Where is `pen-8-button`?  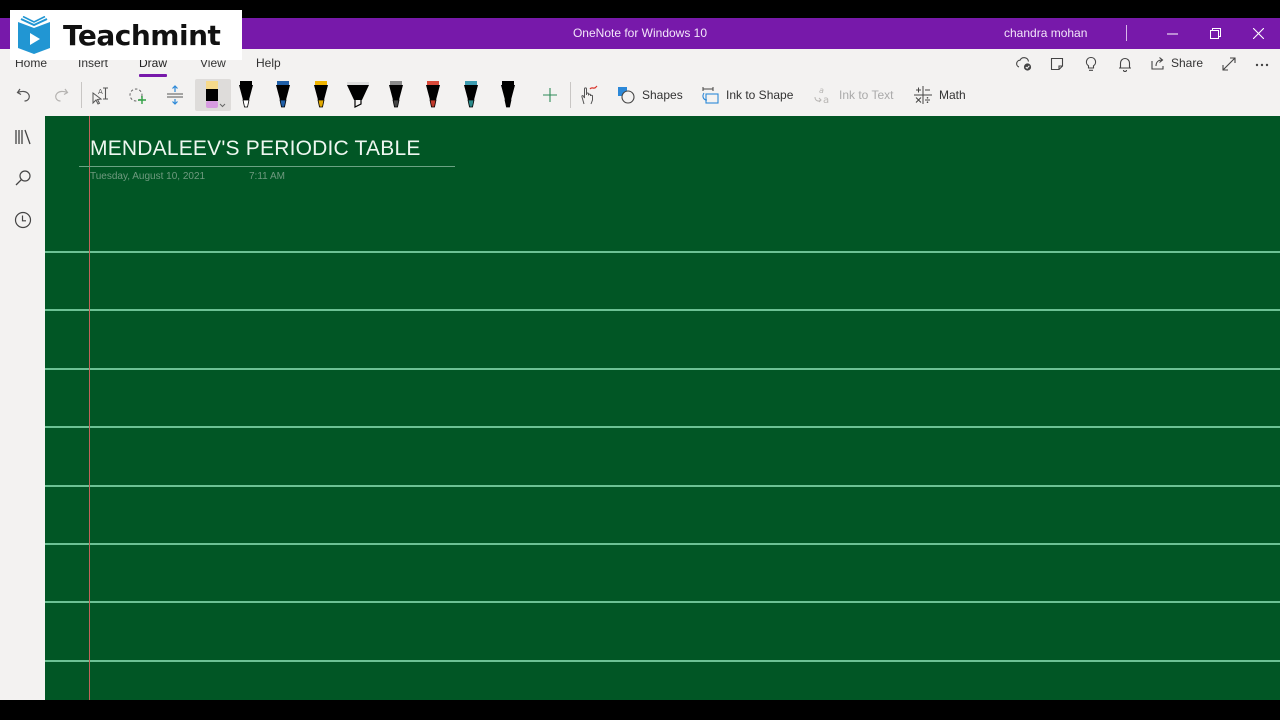
pen-8-button is located at coordinates (471, 95).